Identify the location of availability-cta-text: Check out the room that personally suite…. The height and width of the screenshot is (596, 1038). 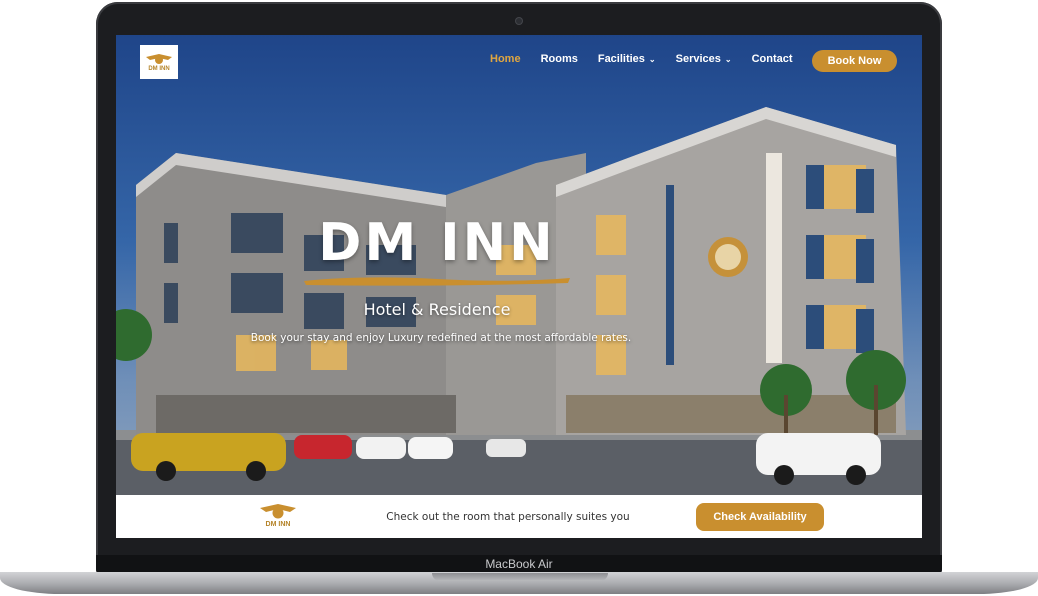
(508, 517).